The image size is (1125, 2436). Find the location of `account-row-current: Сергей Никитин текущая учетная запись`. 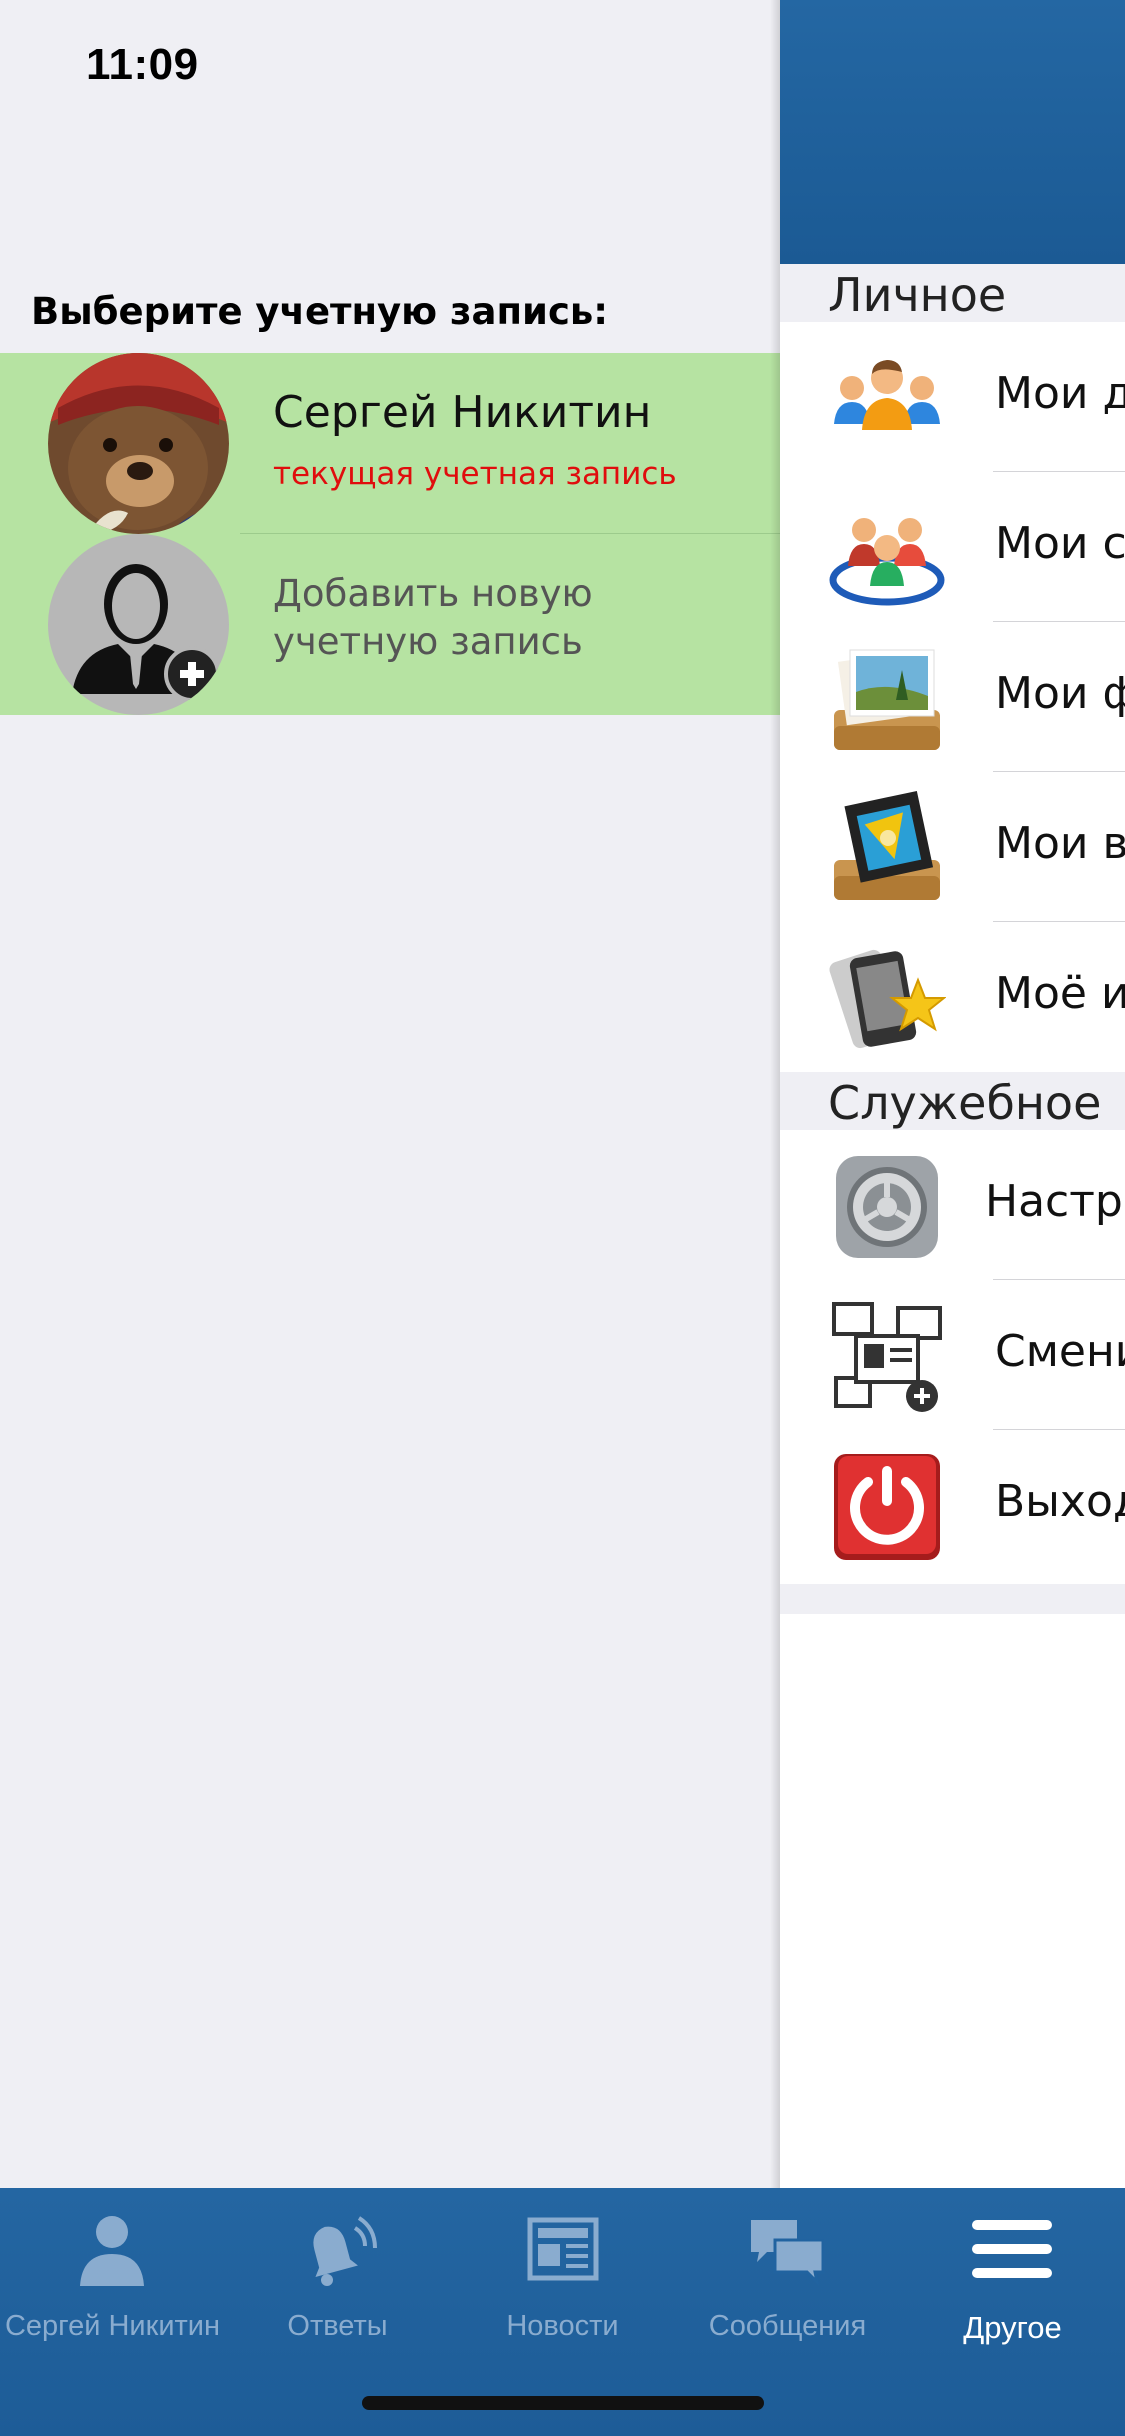

account-row-current: Сергей Никитин текущая учетная запись is located at coordinates (390, 443).